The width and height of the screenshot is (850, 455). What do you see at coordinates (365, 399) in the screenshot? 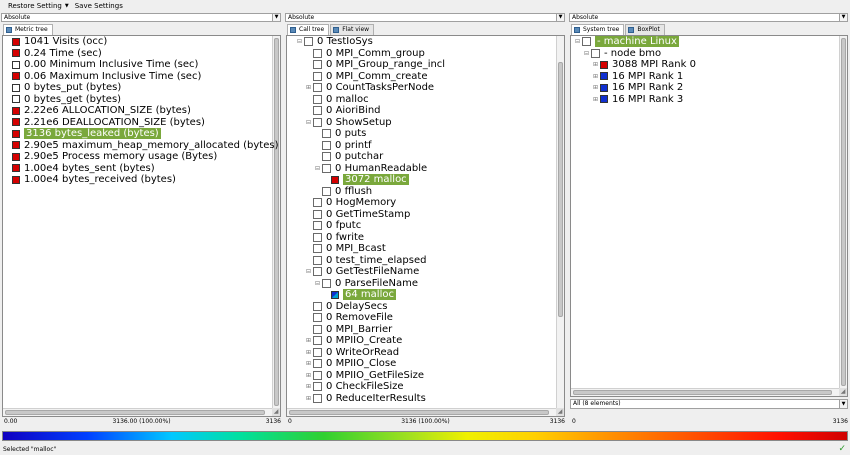
I see `call-tree-node: ⊞ 0 ReduceIterResults` at bounding box center [365, 399].